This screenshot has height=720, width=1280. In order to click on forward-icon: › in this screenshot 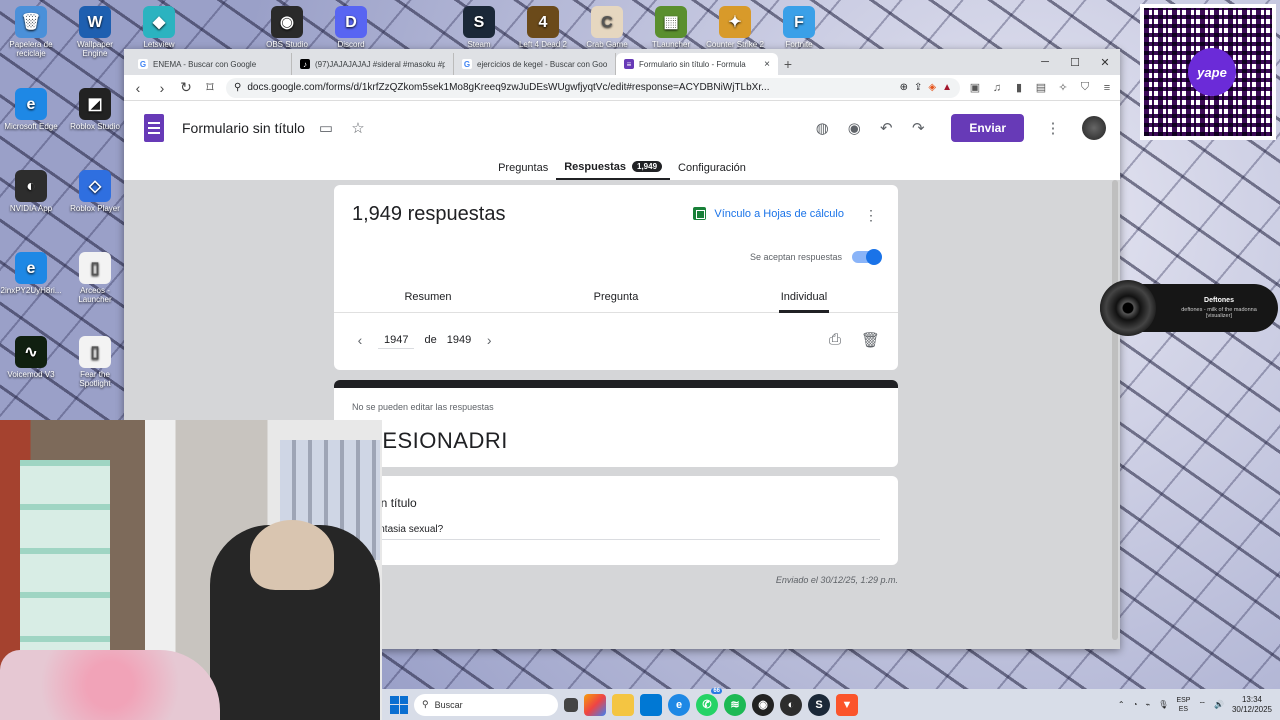, I will do `click(162, 88)`.